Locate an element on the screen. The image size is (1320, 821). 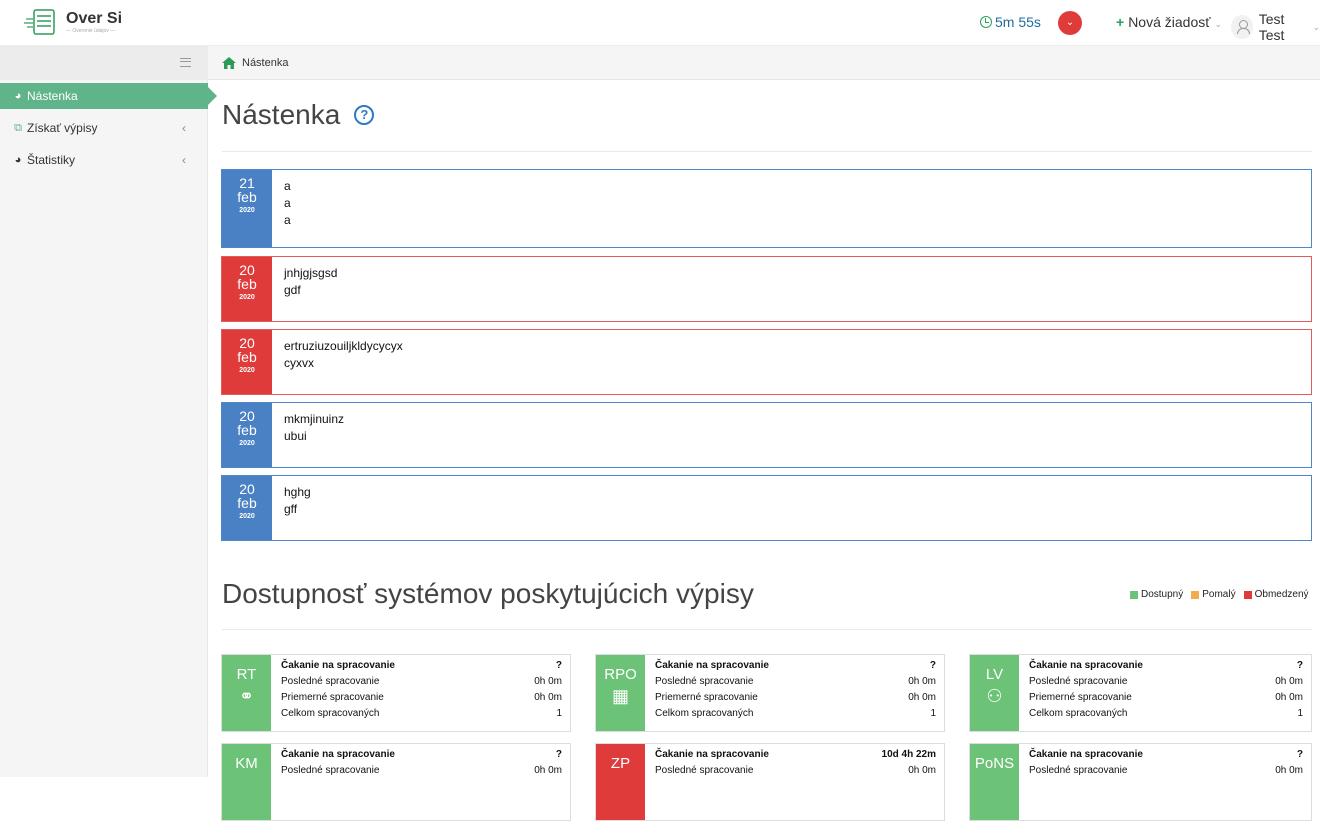
sidebar-item-ziskat-vypisy: ⧉ Získať výpisy ‹ is located at coordinates (104, 128).